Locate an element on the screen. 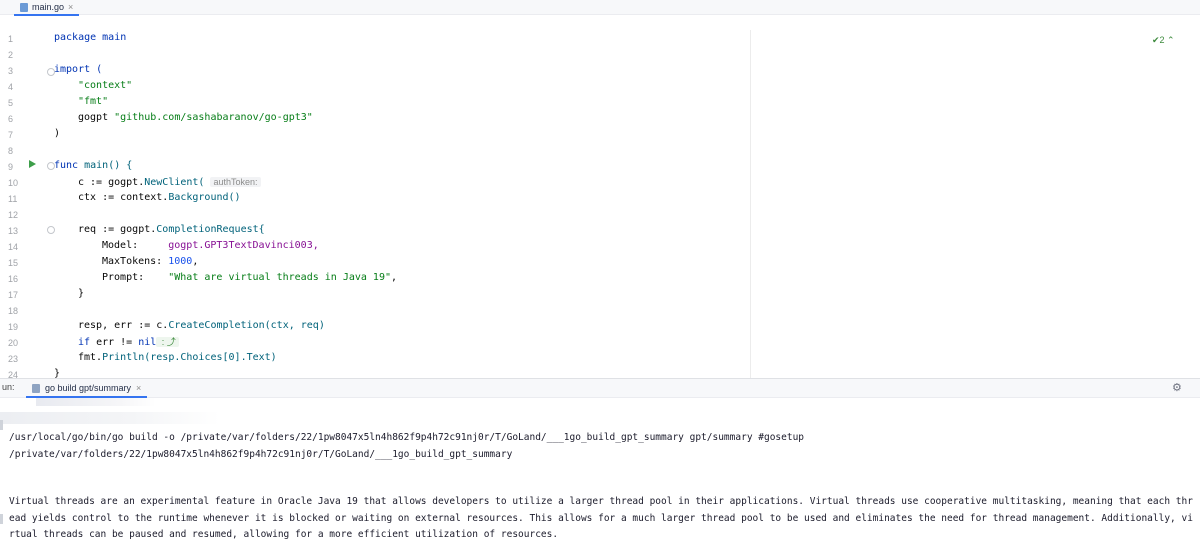 The image size is (1200, 550). code-text: if is located at coordinates (87, 342).